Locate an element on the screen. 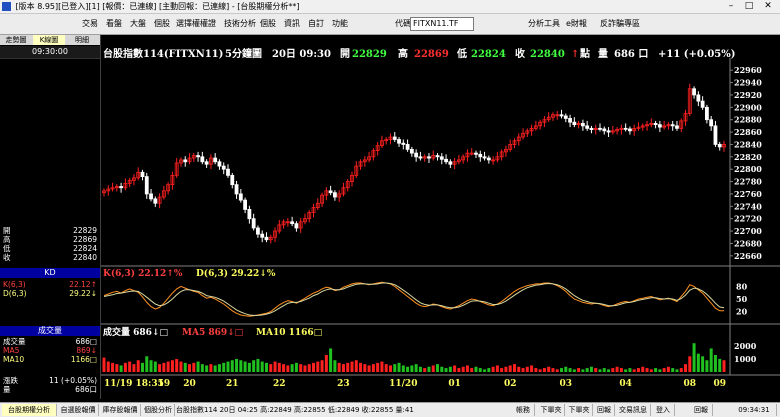 The image size is (780, 417). close-value: 22840 is located at coordinates (547, 54).